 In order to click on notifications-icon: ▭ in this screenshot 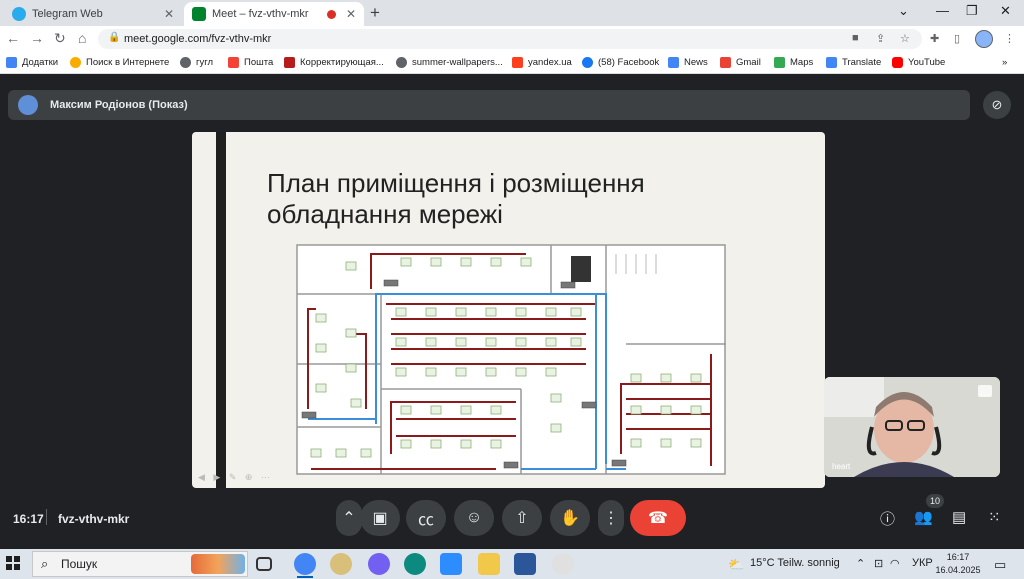, I will do `click(1000, 565)`.